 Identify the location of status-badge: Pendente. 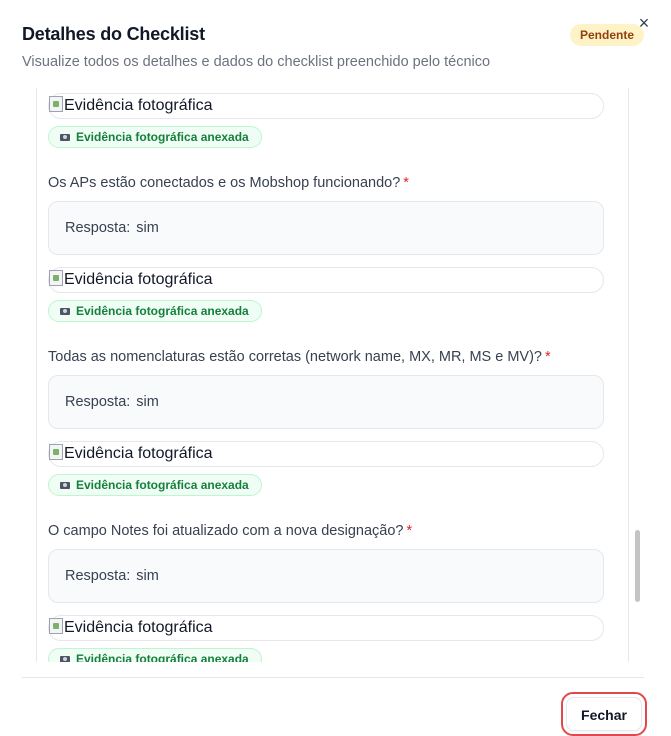
(607, 35).